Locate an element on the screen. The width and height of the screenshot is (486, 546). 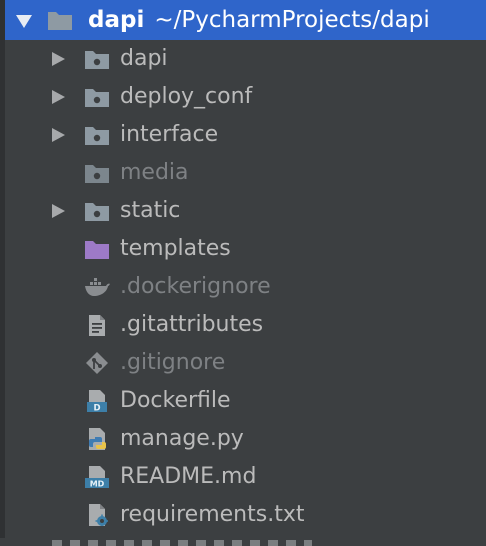
tree-item-label: .dockerignore is located at coordinates (195, 286).